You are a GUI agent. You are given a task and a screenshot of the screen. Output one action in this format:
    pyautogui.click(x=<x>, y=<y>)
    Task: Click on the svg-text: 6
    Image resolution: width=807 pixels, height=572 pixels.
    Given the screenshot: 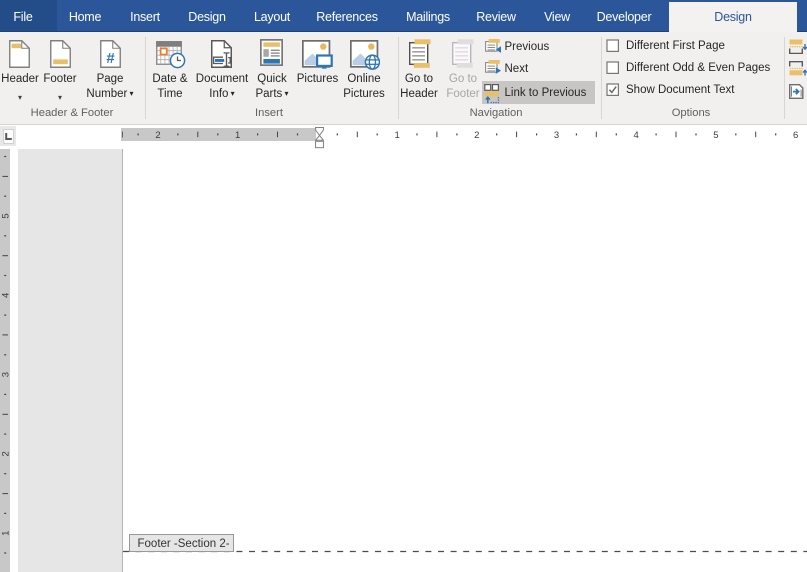 What is the action you would take?
    pyautogui.click(x=795, y=135)
    